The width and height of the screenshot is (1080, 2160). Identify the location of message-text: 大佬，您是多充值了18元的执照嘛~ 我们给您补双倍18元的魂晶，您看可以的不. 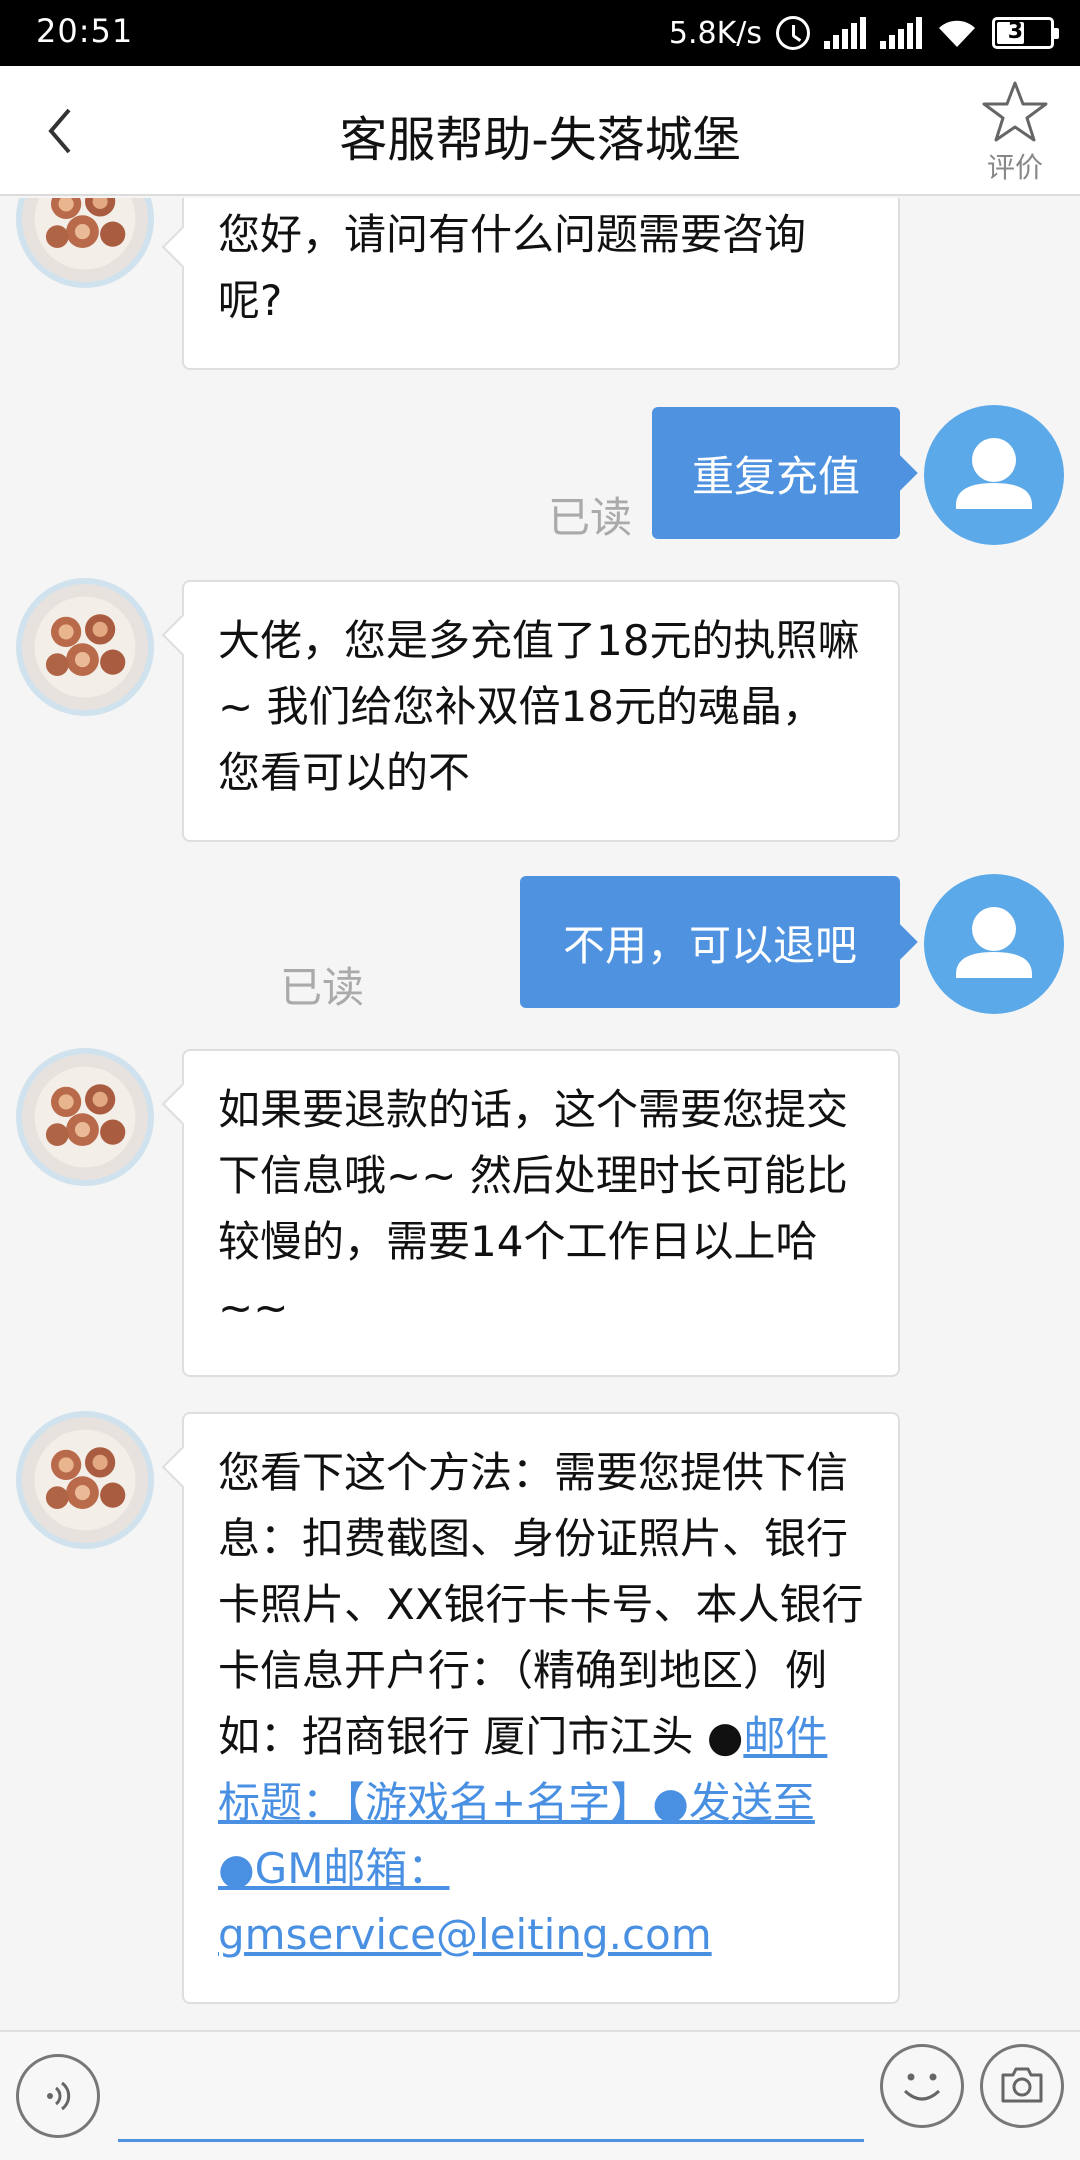
(539, 706).